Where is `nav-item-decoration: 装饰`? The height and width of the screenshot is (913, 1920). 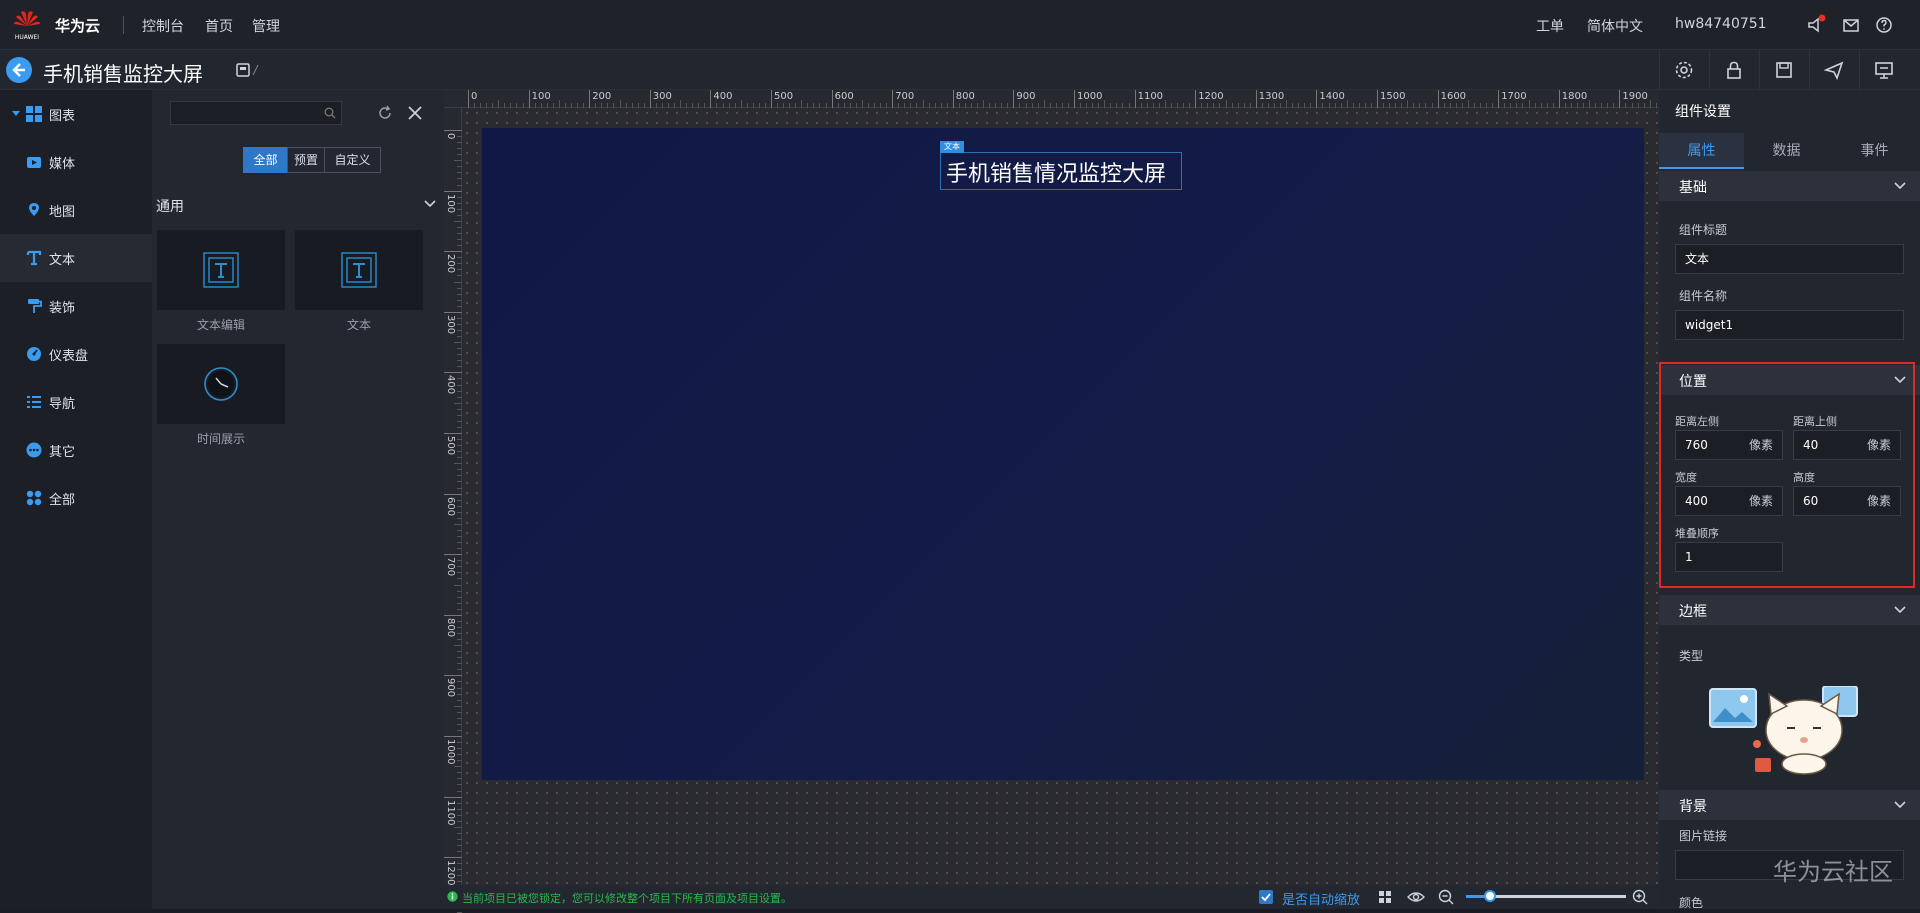 nav-item-decoration: 装饰 is located at coordinates (76, 306).